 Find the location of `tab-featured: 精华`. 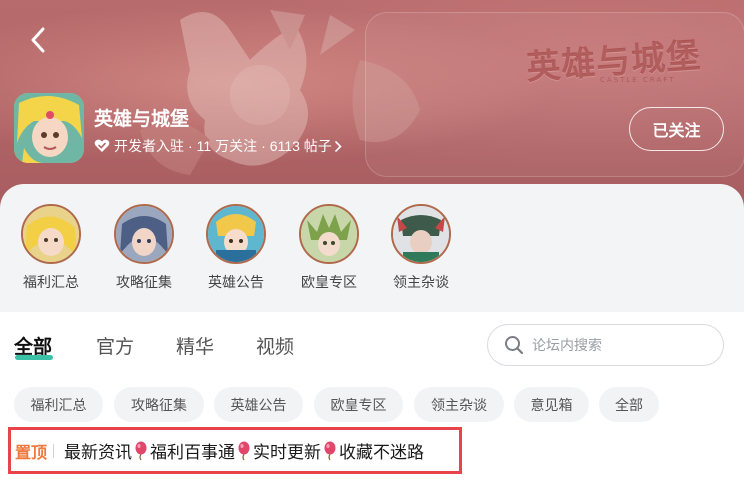

tab-featured: 精华 is located at coordinates (195, 345).